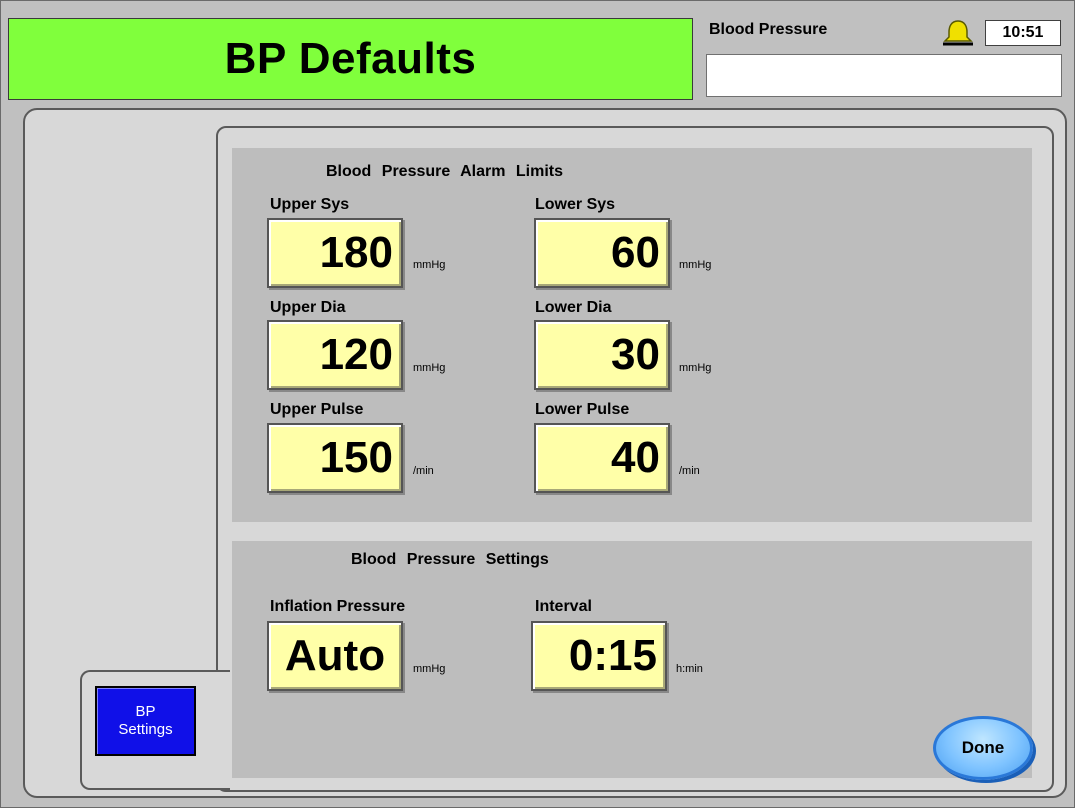 This screenshot has height=808, width=1075. I want to click on done-button-label: Done, so click(983, 747).